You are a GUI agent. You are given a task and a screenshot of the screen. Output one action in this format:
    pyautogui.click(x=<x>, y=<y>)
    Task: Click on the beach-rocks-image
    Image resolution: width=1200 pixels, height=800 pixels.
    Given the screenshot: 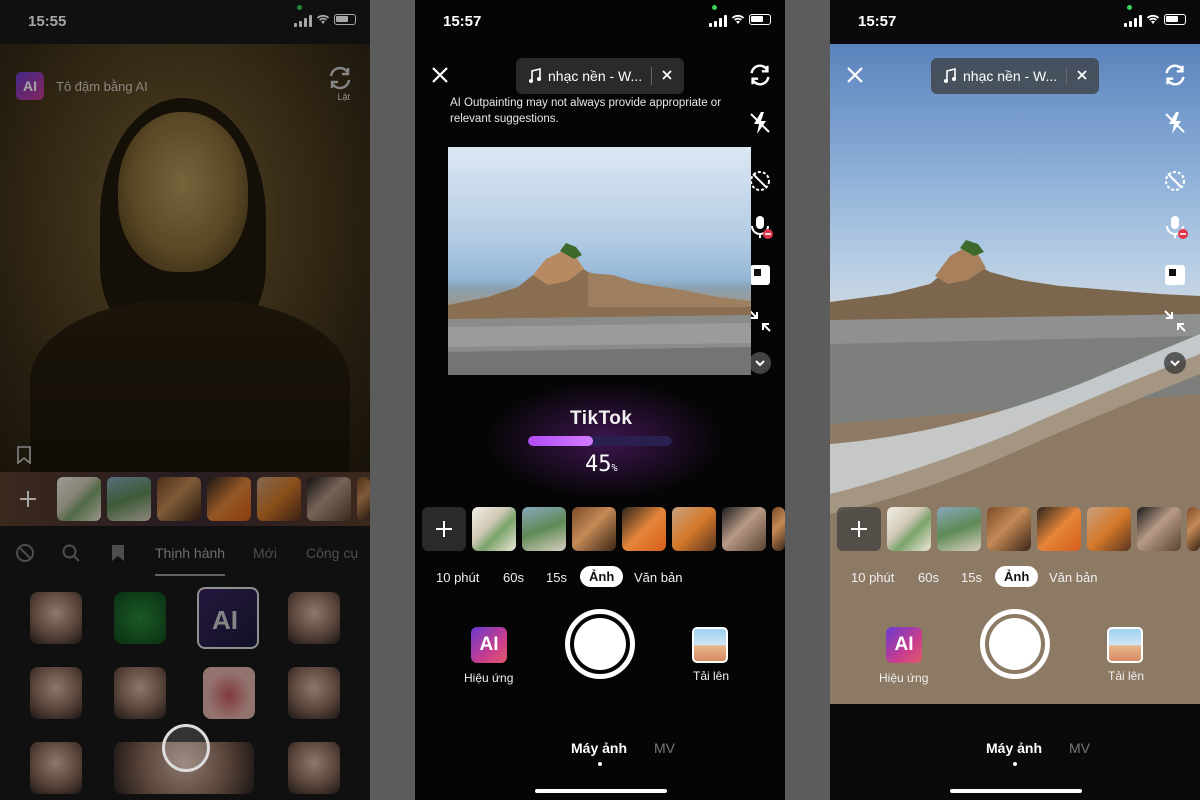 What is the action you would take?
    pyautogui.click(x=599, y=309)
    